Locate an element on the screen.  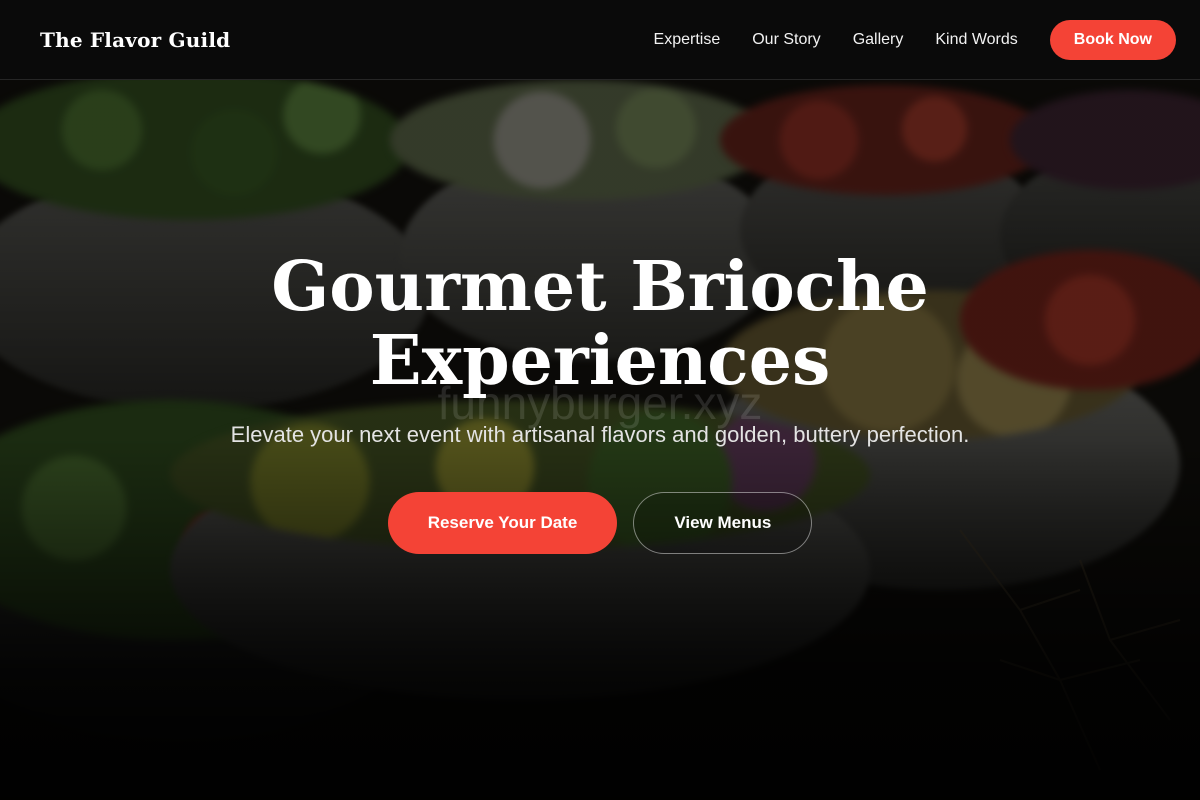
hero-title: Gourmet Brioche Experiences is located at coordinates (600, 324).